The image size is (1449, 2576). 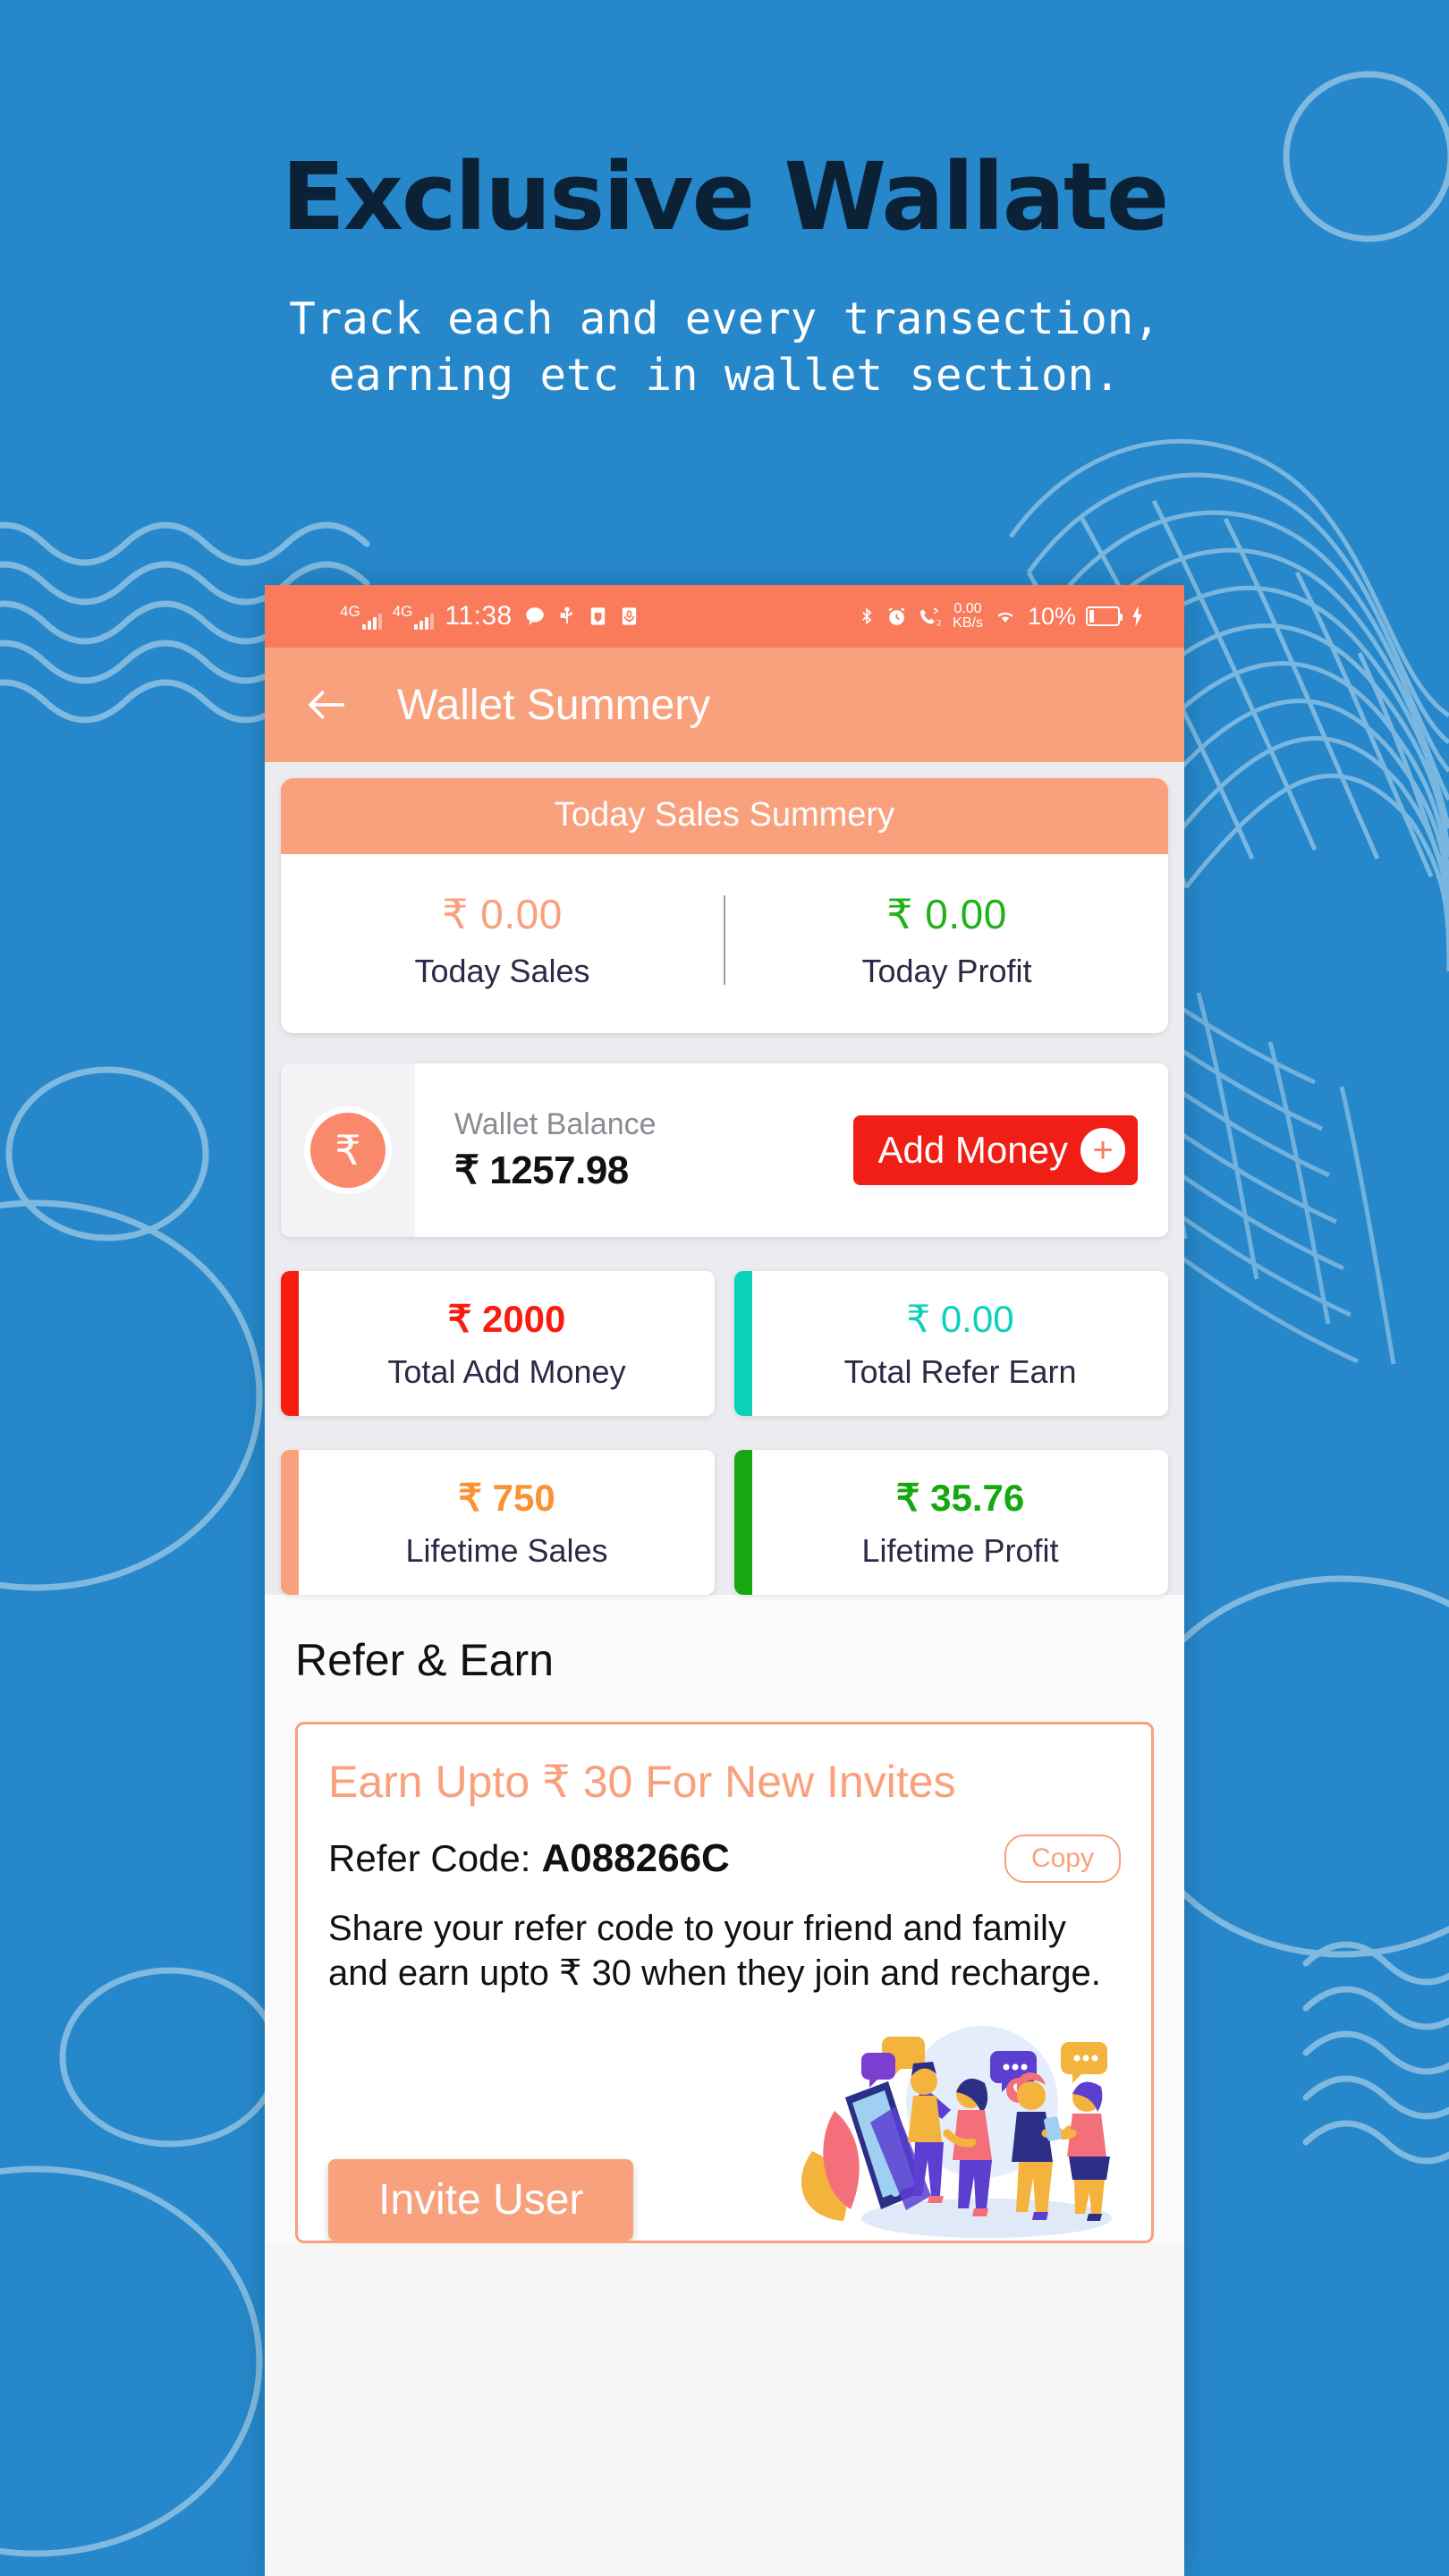 What do you see at coordinates (502, 971) in the screenshot?
I see `today-sales-label: Today Sales` at bounding box center [502, 971].